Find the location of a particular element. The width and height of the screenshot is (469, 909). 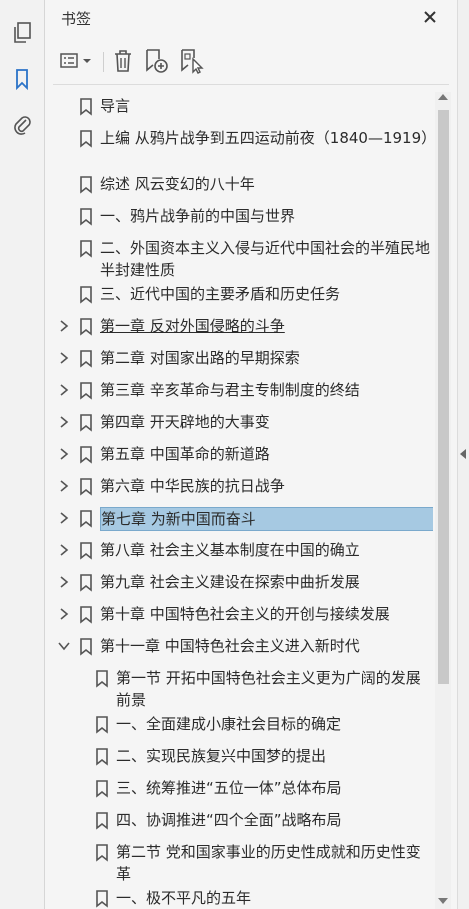

bookmark-label: 三、近代中国的主要矛盾和历史任务 is located at coordinates (265, 294).